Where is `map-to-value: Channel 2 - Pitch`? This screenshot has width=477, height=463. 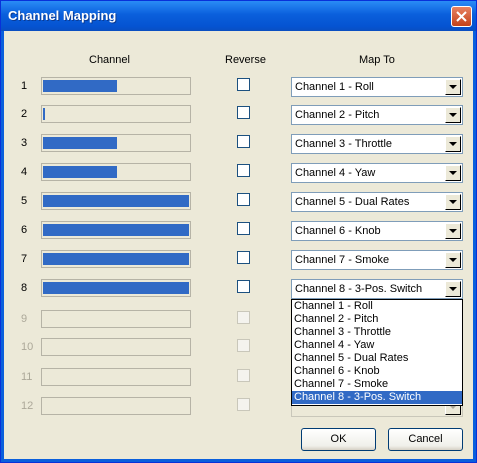 map-to-value: Channel 2 - Pitch is located at coordinates (337, 115).